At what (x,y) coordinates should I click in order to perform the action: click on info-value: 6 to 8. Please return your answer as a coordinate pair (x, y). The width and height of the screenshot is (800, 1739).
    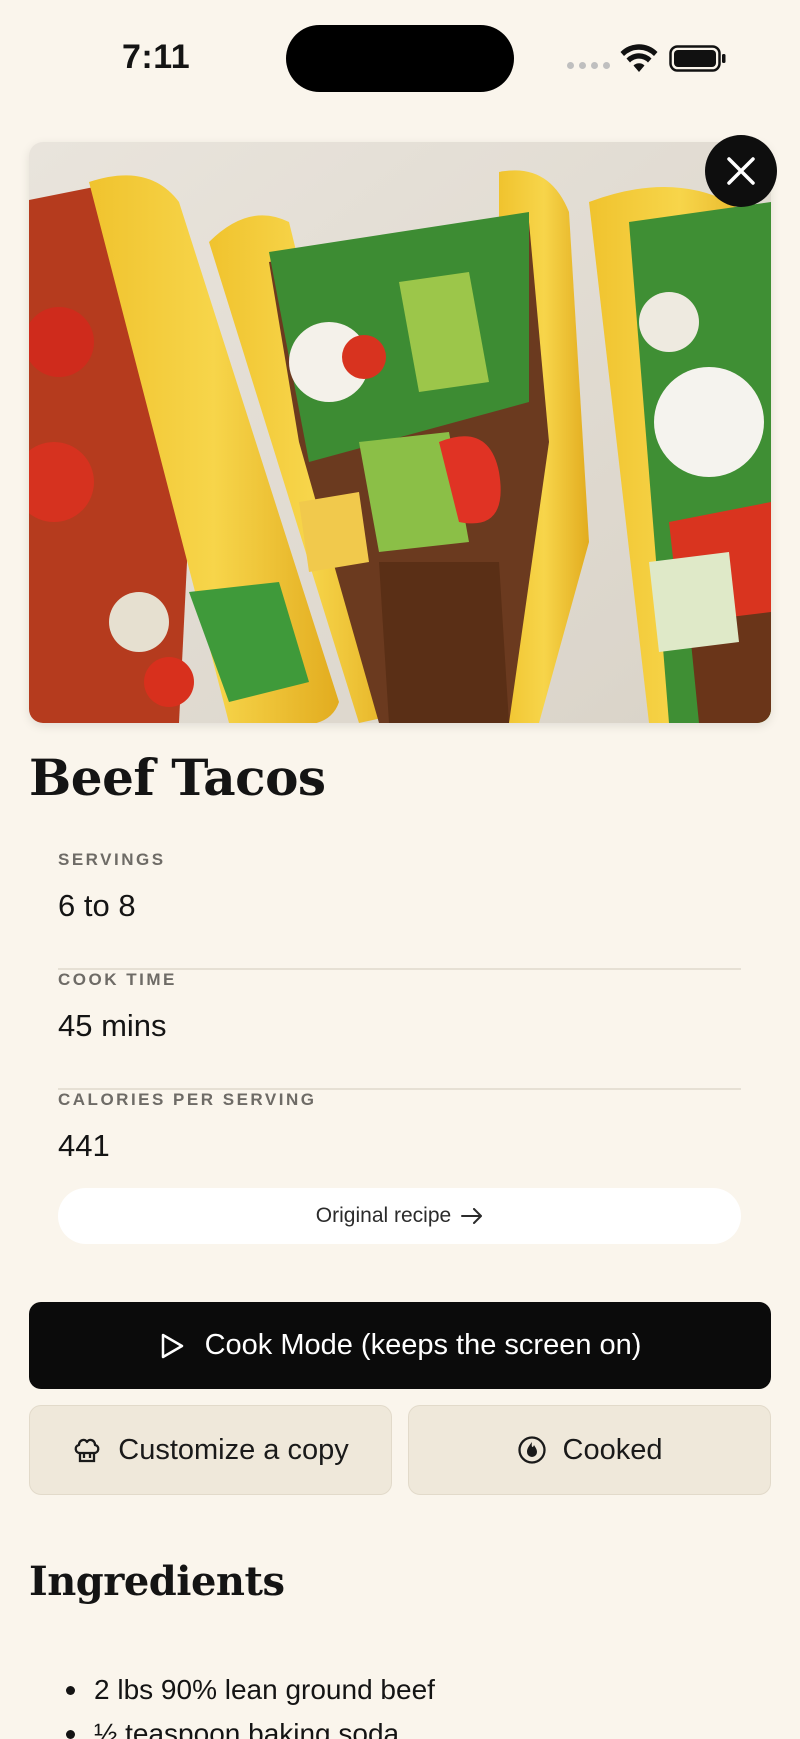
    Looking at the image, I should click on (97, 905).